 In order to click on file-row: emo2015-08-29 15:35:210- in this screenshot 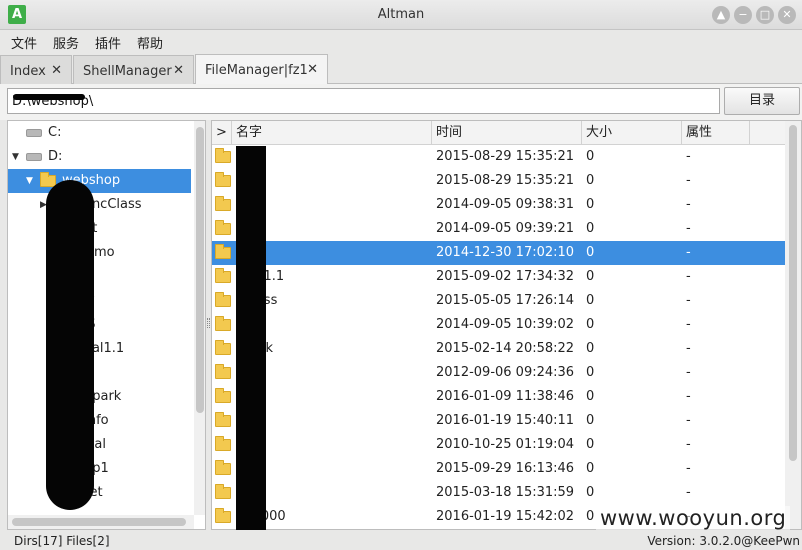, I will do `click(498, 181)`.